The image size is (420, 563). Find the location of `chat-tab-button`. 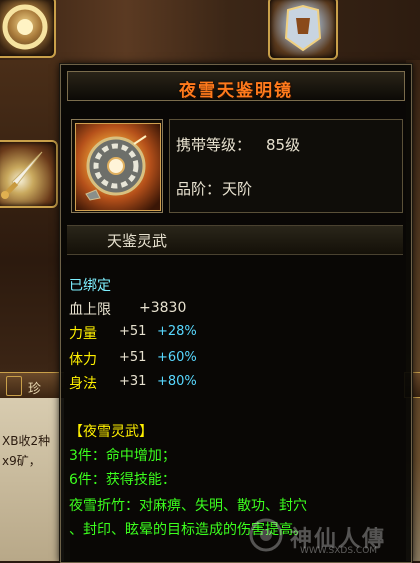

chat-tab-button is located at coordinates (14, 386).